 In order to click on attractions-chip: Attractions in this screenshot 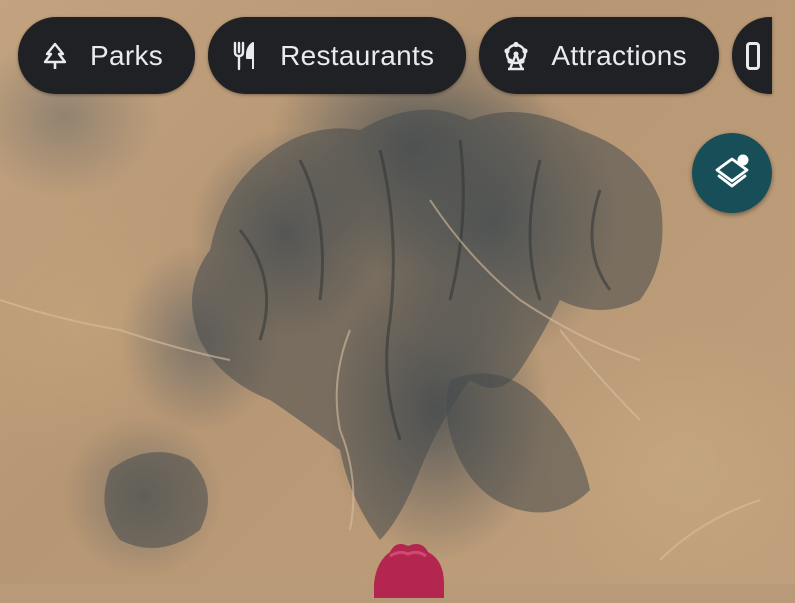, I will do `click(599, 55)`.